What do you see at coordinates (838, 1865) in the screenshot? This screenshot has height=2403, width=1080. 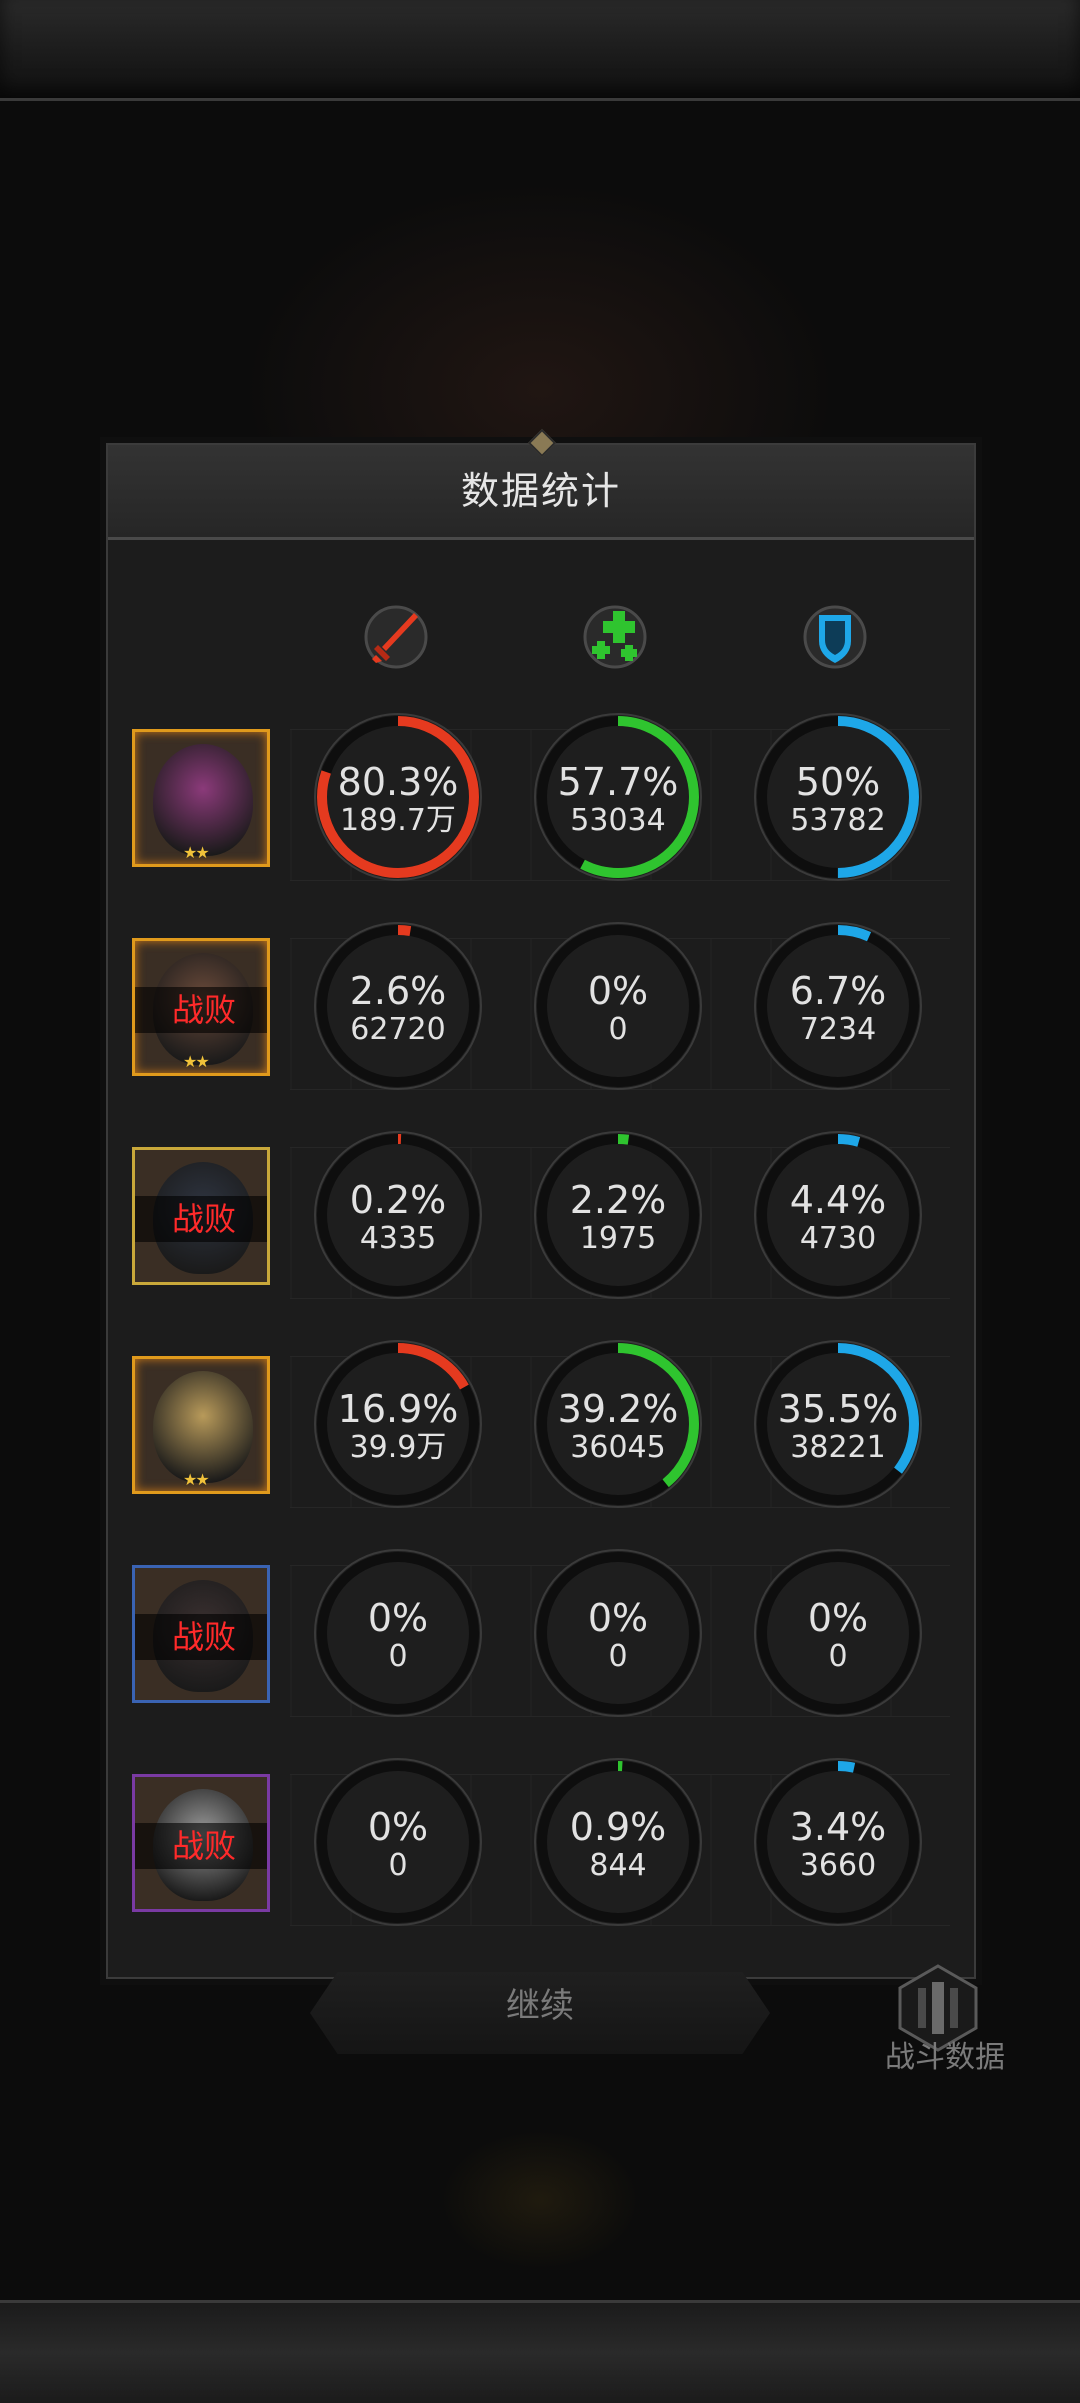 I see `stat-value: 3660` at bounding box center [838, 1865].